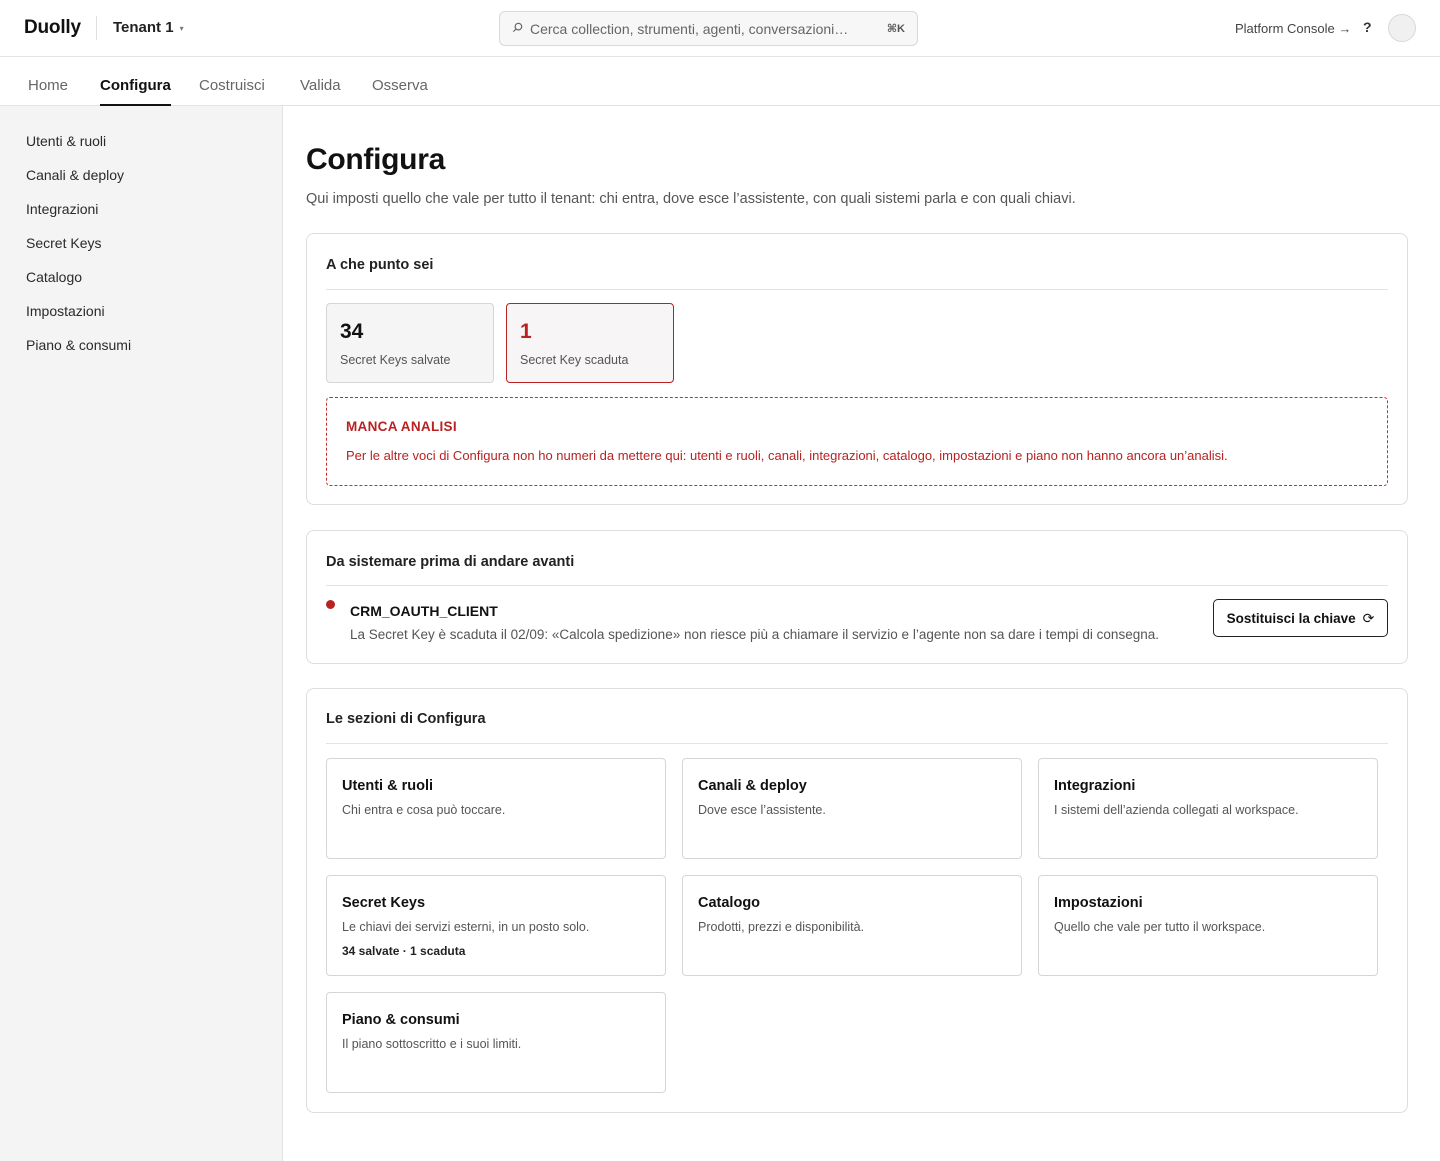 Image resolution: width=1440 pixels, height=1161 pixels. I want to click on stat-expired-keys: 1 Secret Key scaduta, so click(590, 343).